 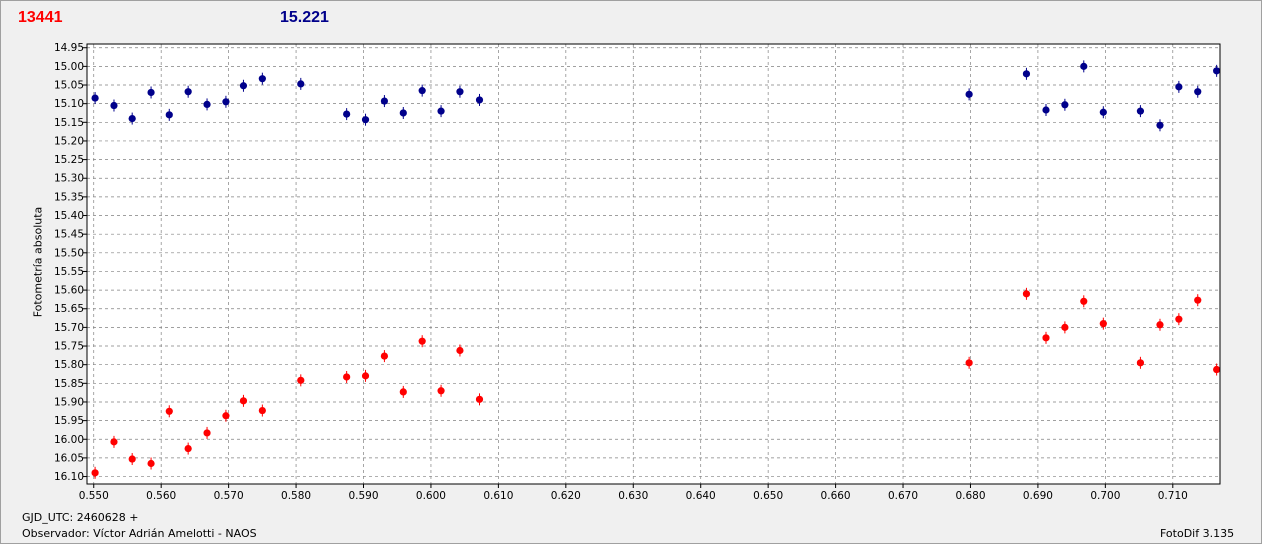 I want to click on y-tick-label: 15.80, so click(x=69, y=365).